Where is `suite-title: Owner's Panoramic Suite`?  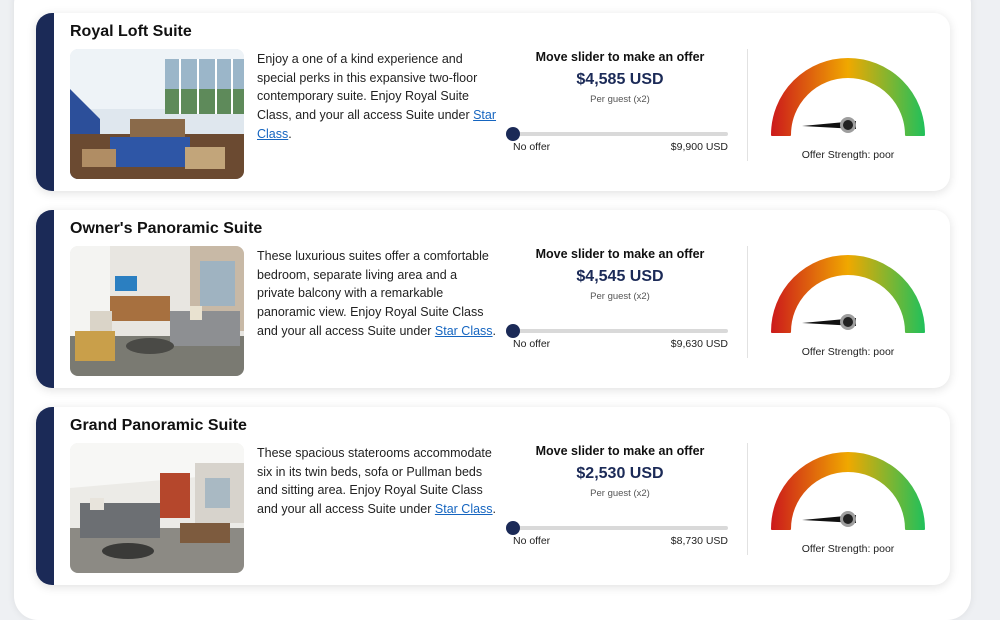
suite-title: Owner's Panoramic Suite is located at coordinates (166, 228).